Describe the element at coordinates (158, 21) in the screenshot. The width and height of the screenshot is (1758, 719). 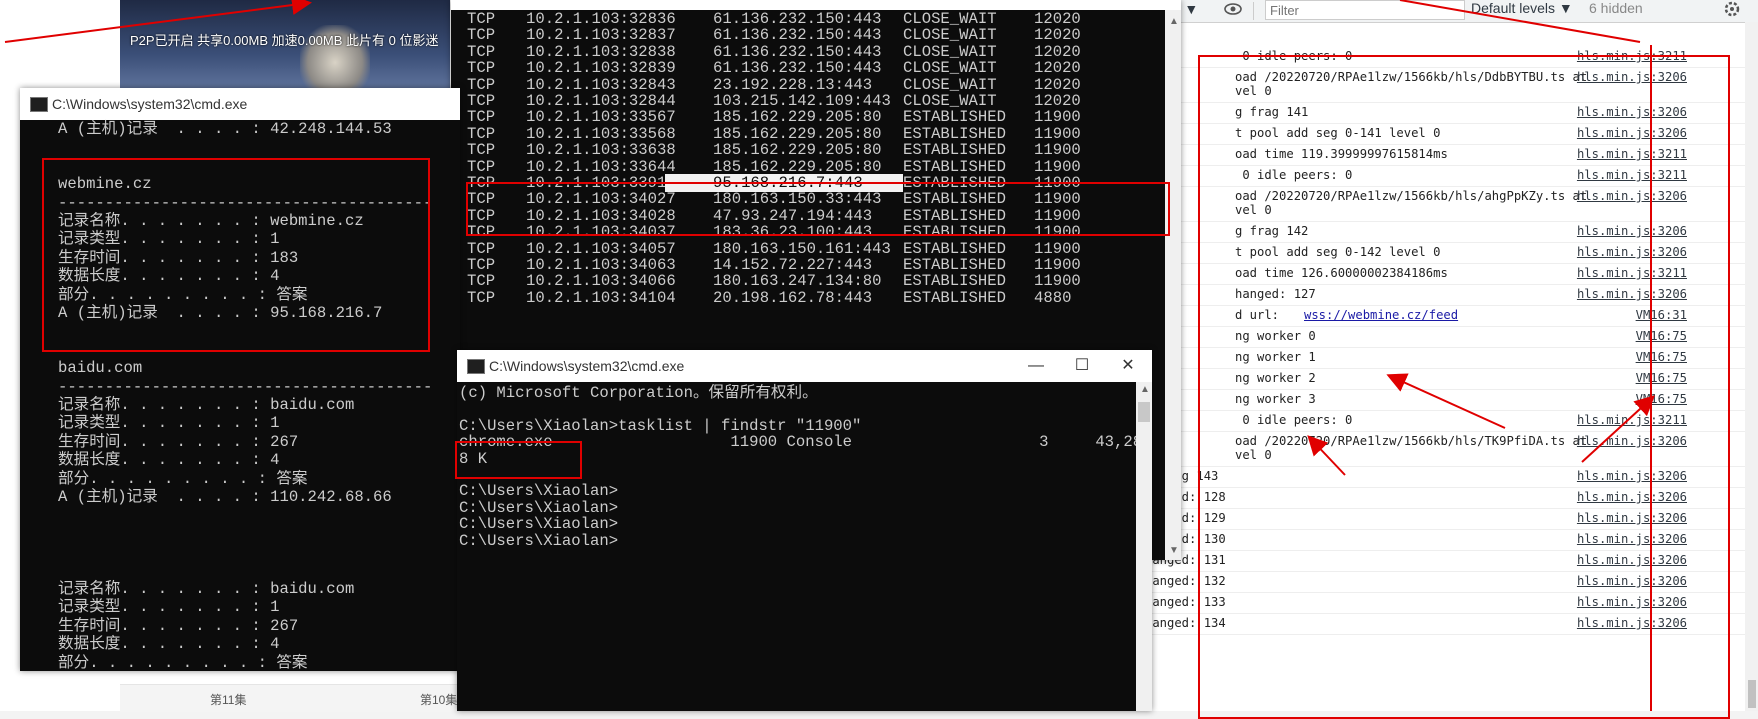
I see `arrow-top-left` at that location.